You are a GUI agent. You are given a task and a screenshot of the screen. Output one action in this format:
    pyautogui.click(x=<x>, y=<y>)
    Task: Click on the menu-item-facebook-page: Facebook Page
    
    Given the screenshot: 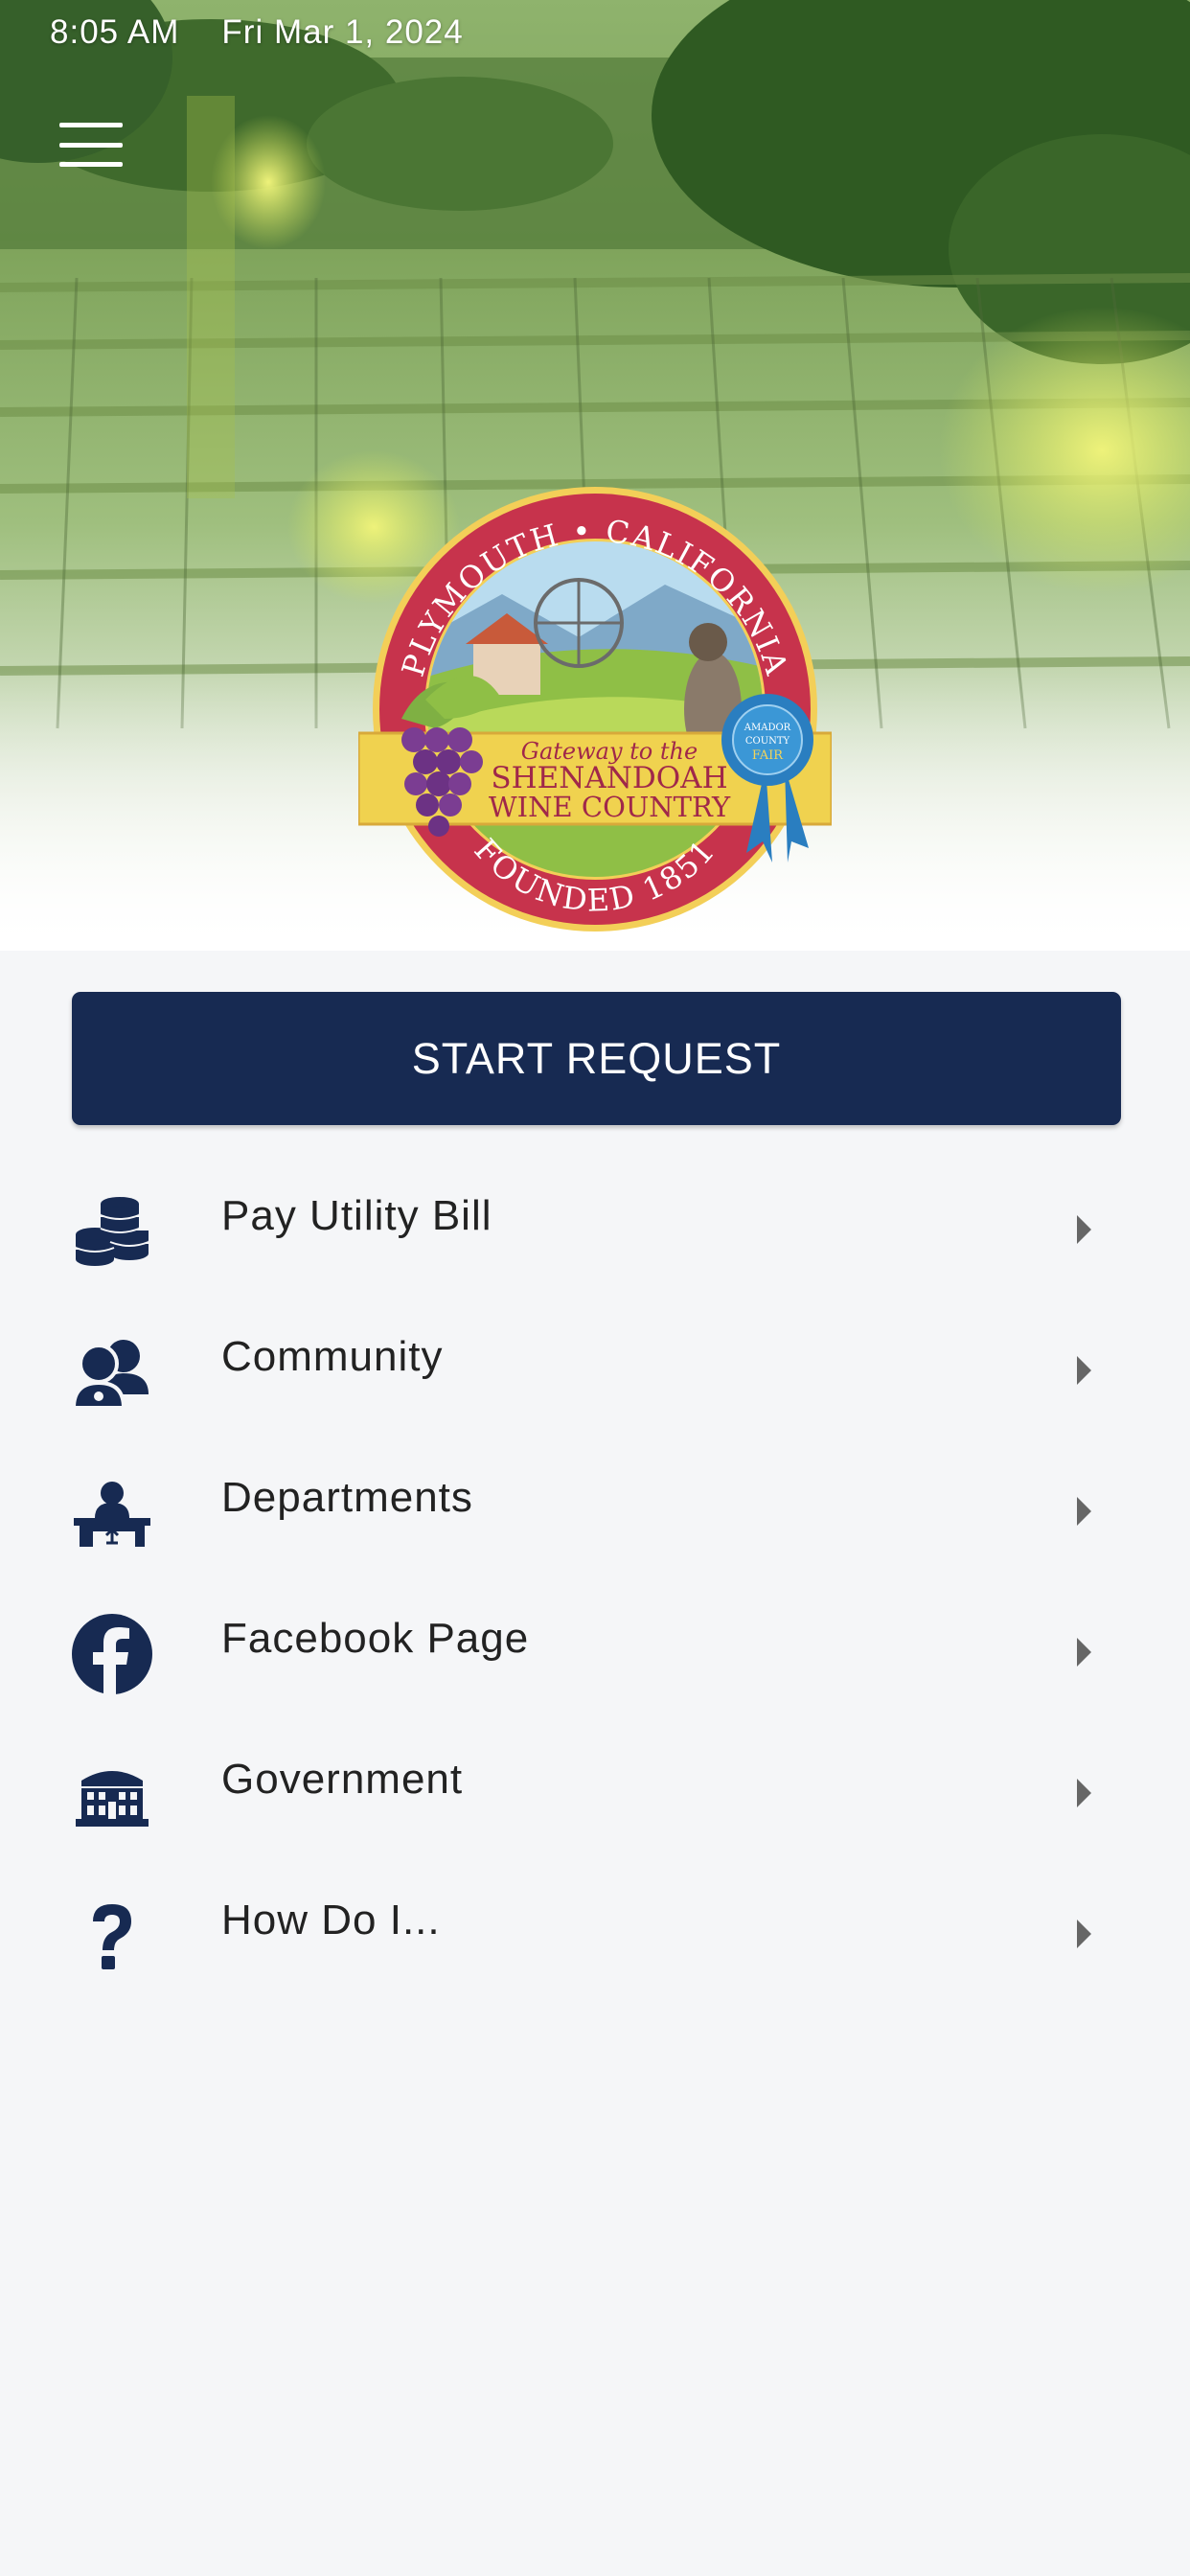 What is the action you would take?
    pyautogui.click(x=595, y=1652)
    